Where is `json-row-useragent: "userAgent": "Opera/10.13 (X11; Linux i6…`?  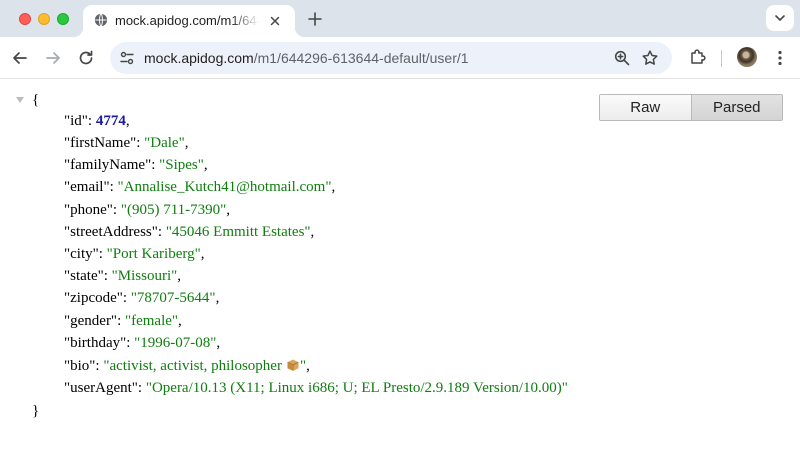 json-row-useragent: "userAgent": "Opera/10.13 (X11; Linux i6… is located at coordinates (316, 388).